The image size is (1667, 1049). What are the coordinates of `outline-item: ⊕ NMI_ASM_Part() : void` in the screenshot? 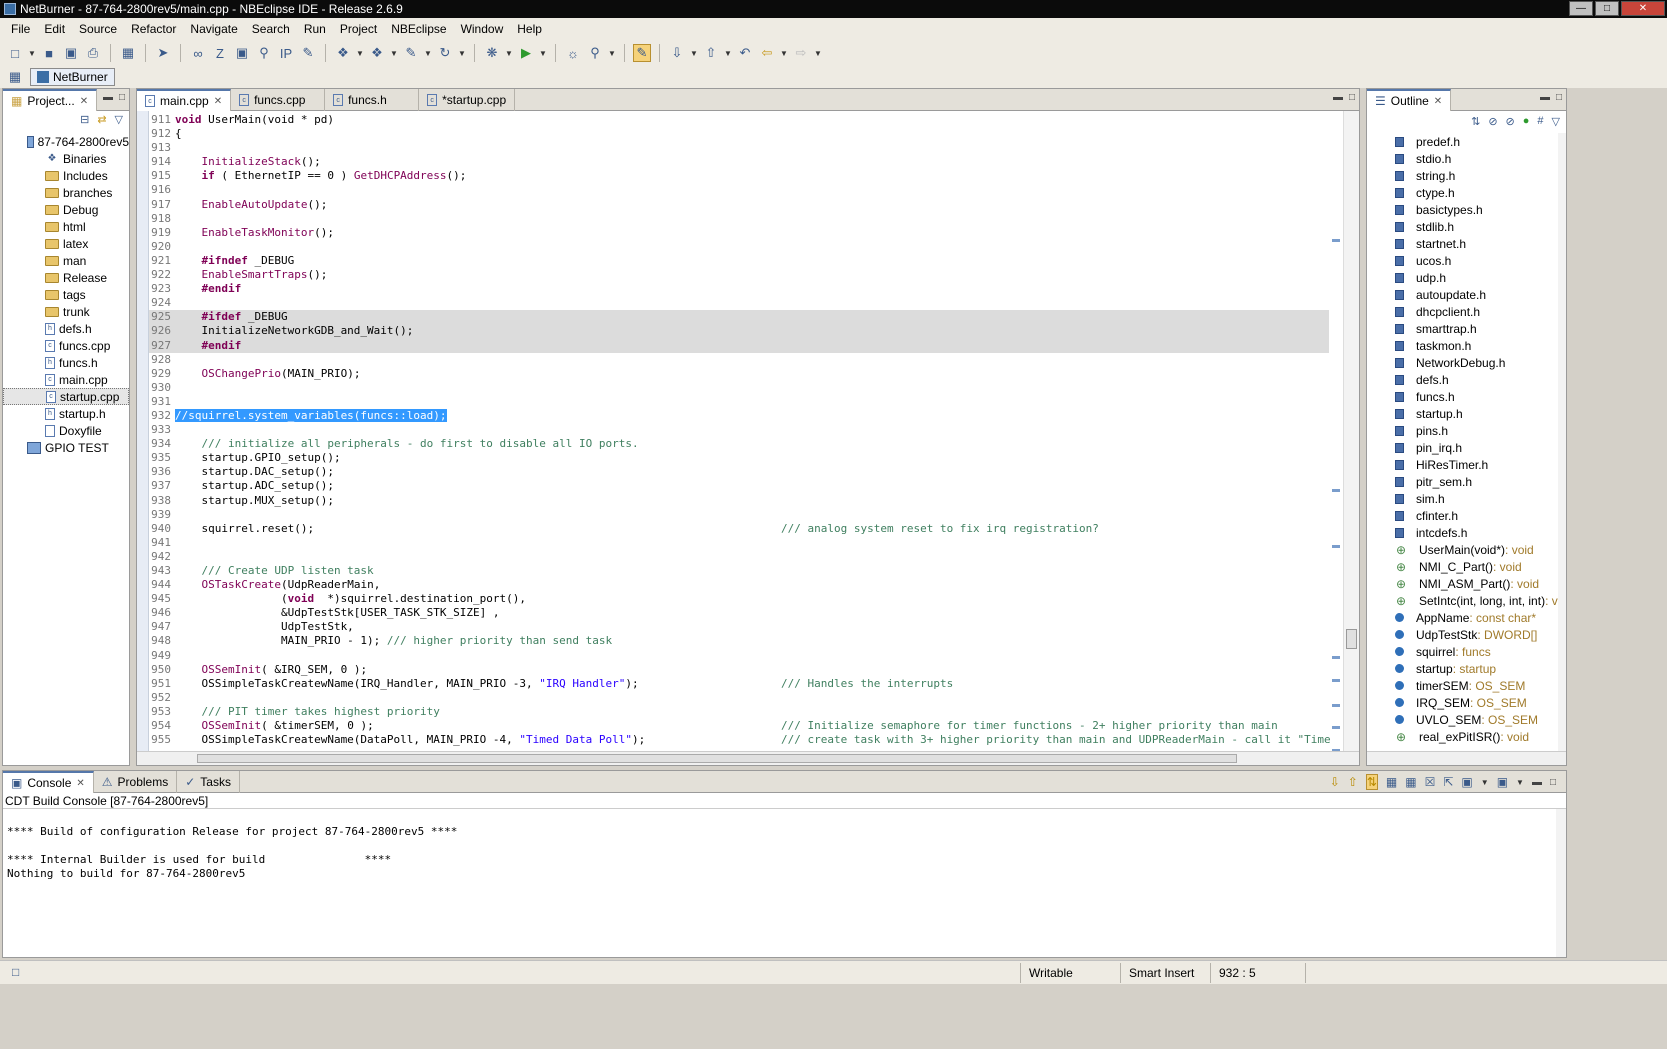 It's located at (1462, 583).